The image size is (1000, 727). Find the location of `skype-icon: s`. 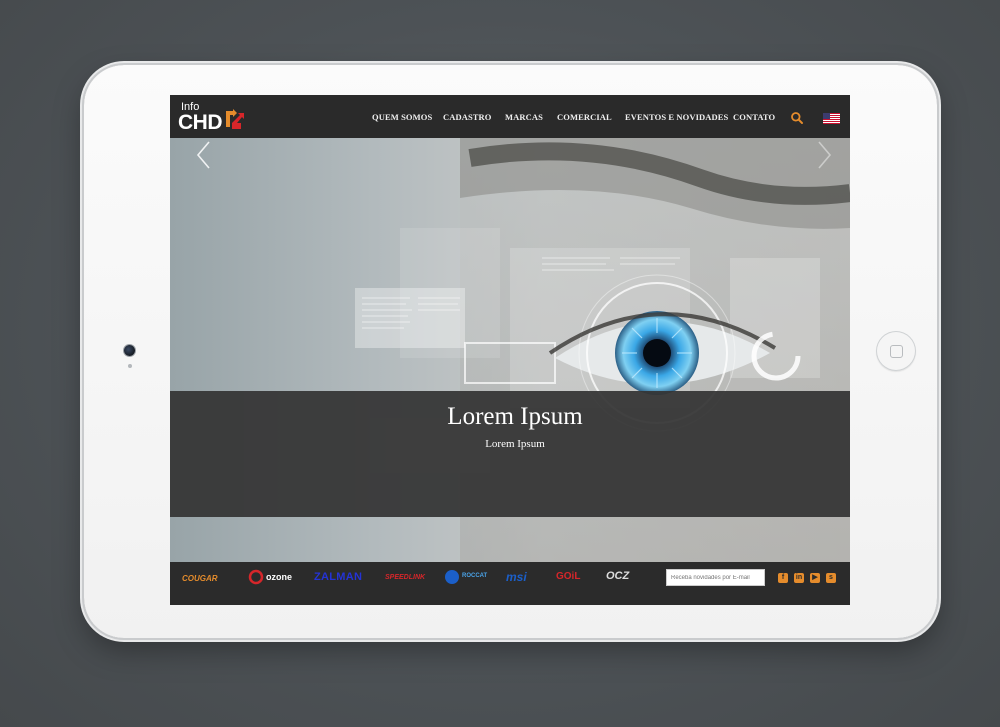

skype-icon: s is located at coordinates (831, 578).